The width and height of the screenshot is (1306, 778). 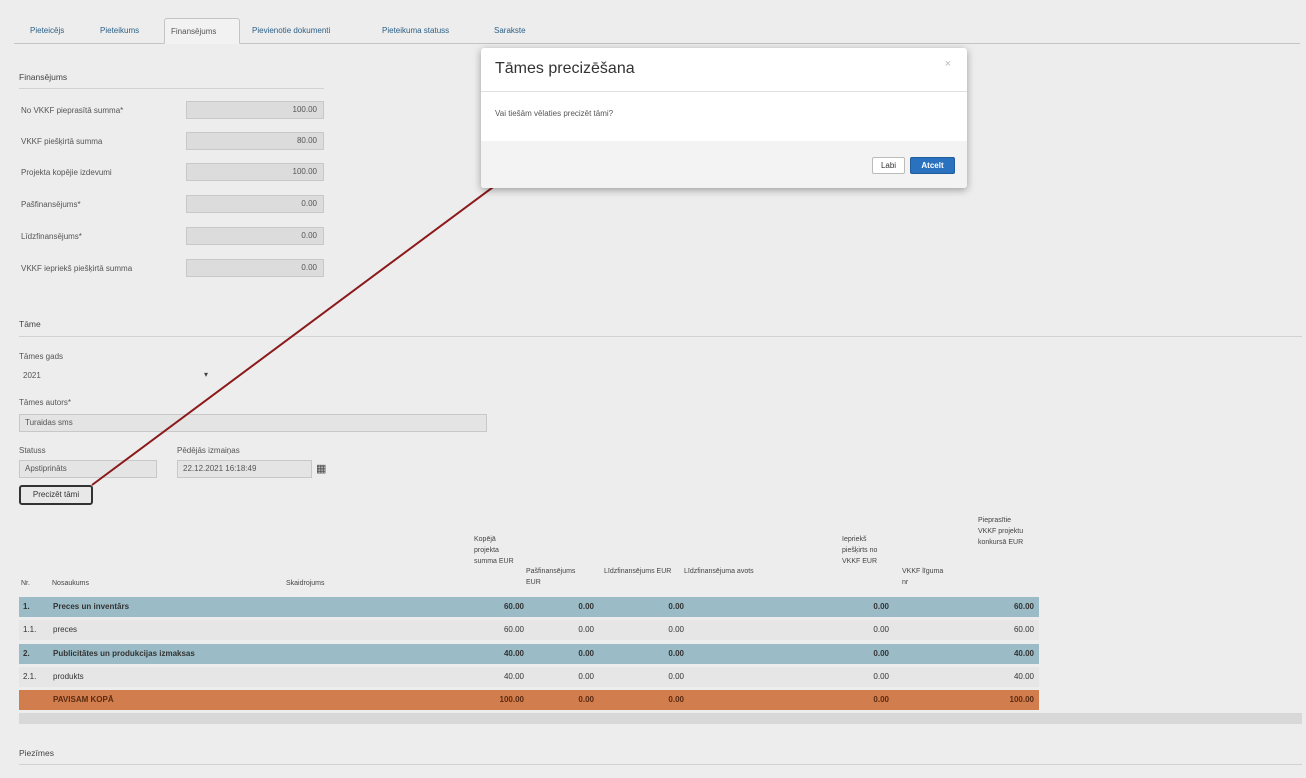 I want to click on dialog-confirm-button: Labi, so click(x=888, y=165).